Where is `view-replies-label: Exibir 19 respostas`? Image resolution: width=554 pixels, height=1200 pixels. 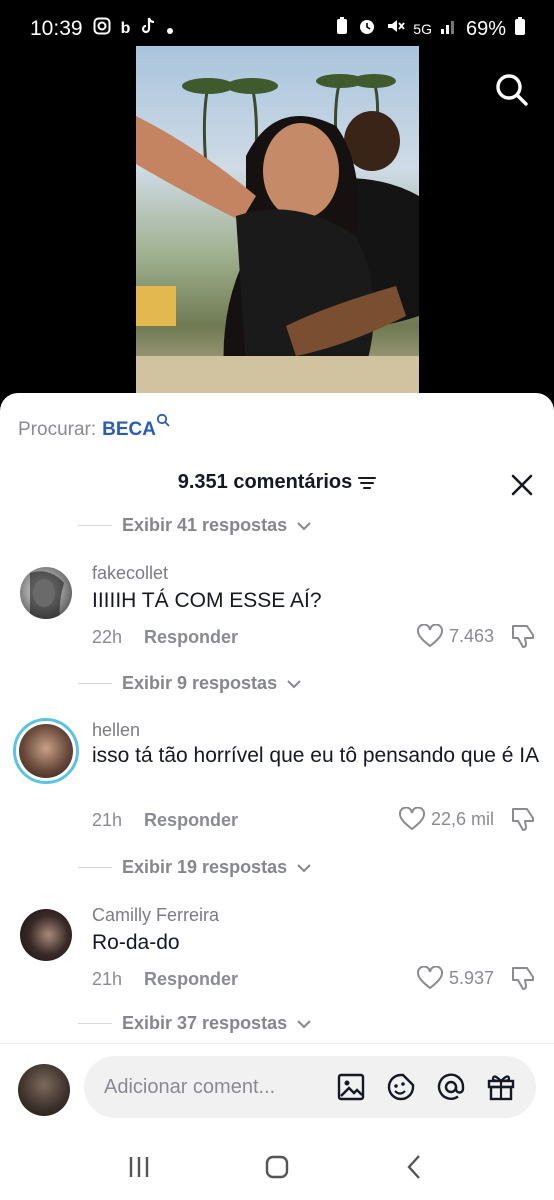
view-replies-label: Exibir 19 respostas is located at coordinates (205, 867).